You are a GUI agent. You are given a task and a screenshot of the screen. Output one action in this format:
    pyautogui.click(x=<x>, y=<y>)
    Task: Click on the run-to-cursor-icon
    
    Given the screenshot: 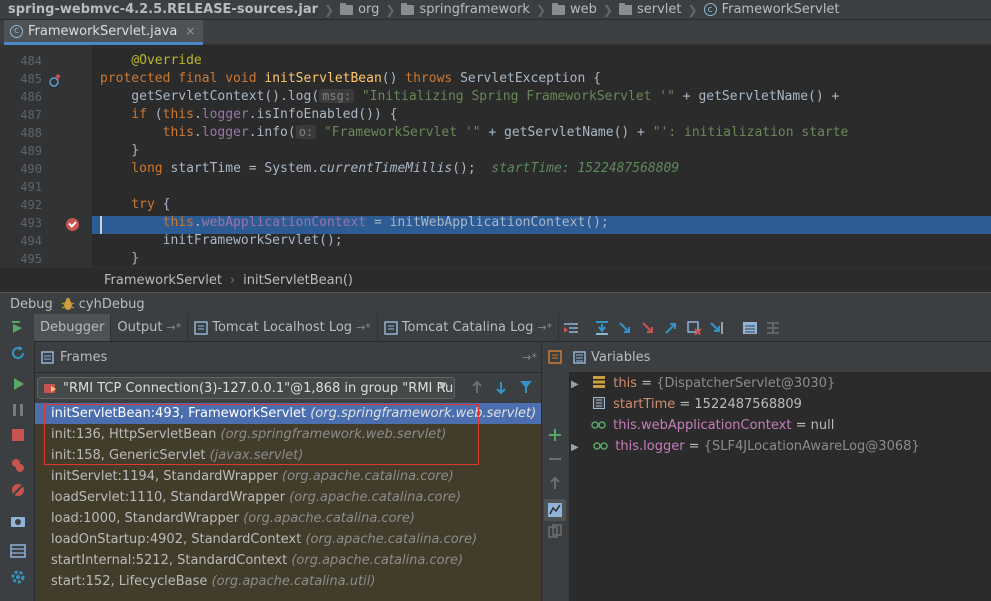 What is the action you would take?
    pyautogui.click(x=716, y=327)
    